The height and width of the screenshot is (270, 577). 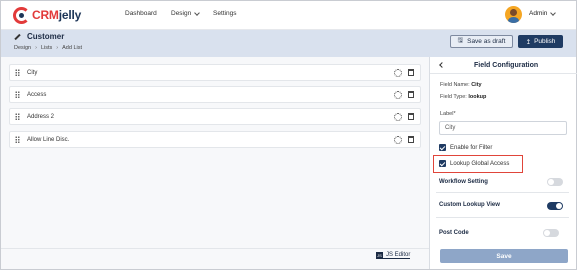 I want to click on lookup-global-access-checkbox: Lookup Global Access, so click(x=474, y=163).